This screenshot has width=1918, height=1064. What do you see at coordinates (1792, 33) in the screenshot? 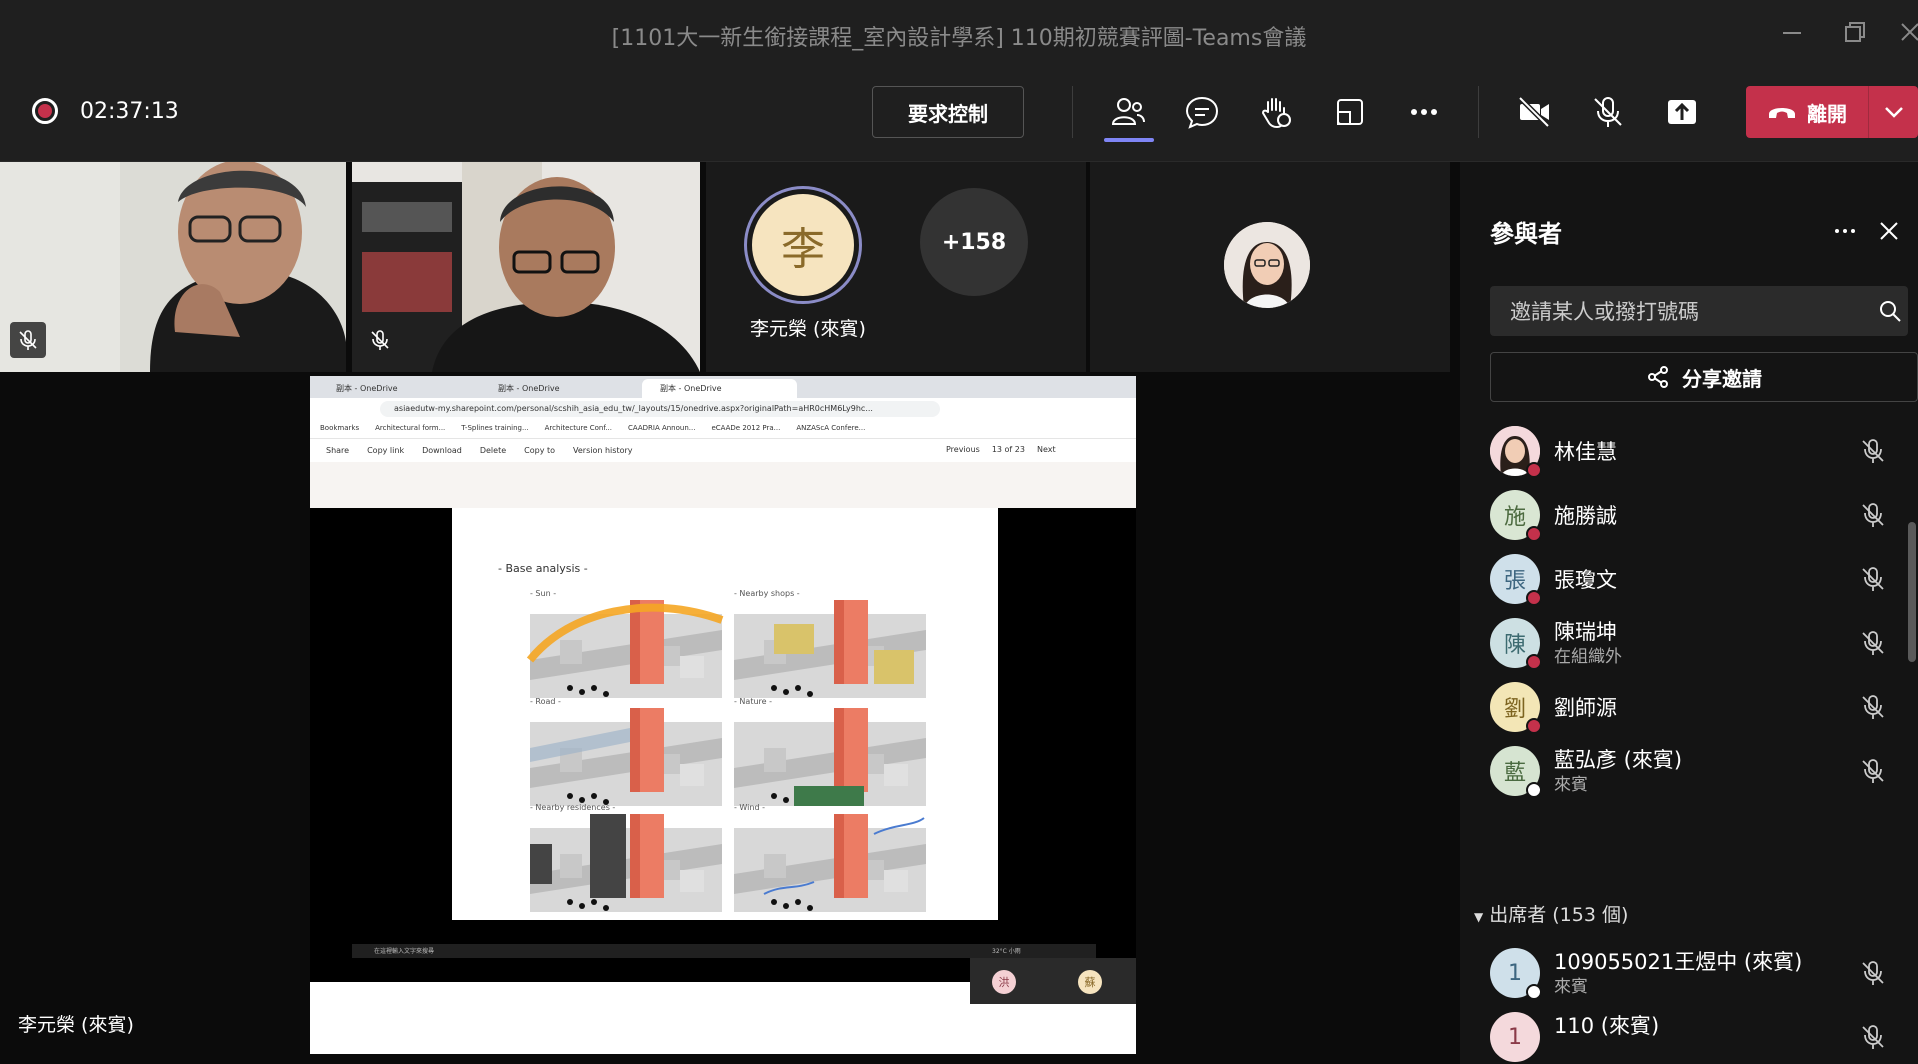
I see `minimize-icon` at bounding box center [1792, 33].